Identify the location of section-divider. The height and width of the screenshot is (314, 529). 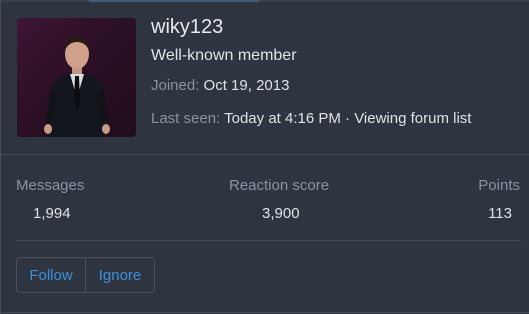
(265, 154).